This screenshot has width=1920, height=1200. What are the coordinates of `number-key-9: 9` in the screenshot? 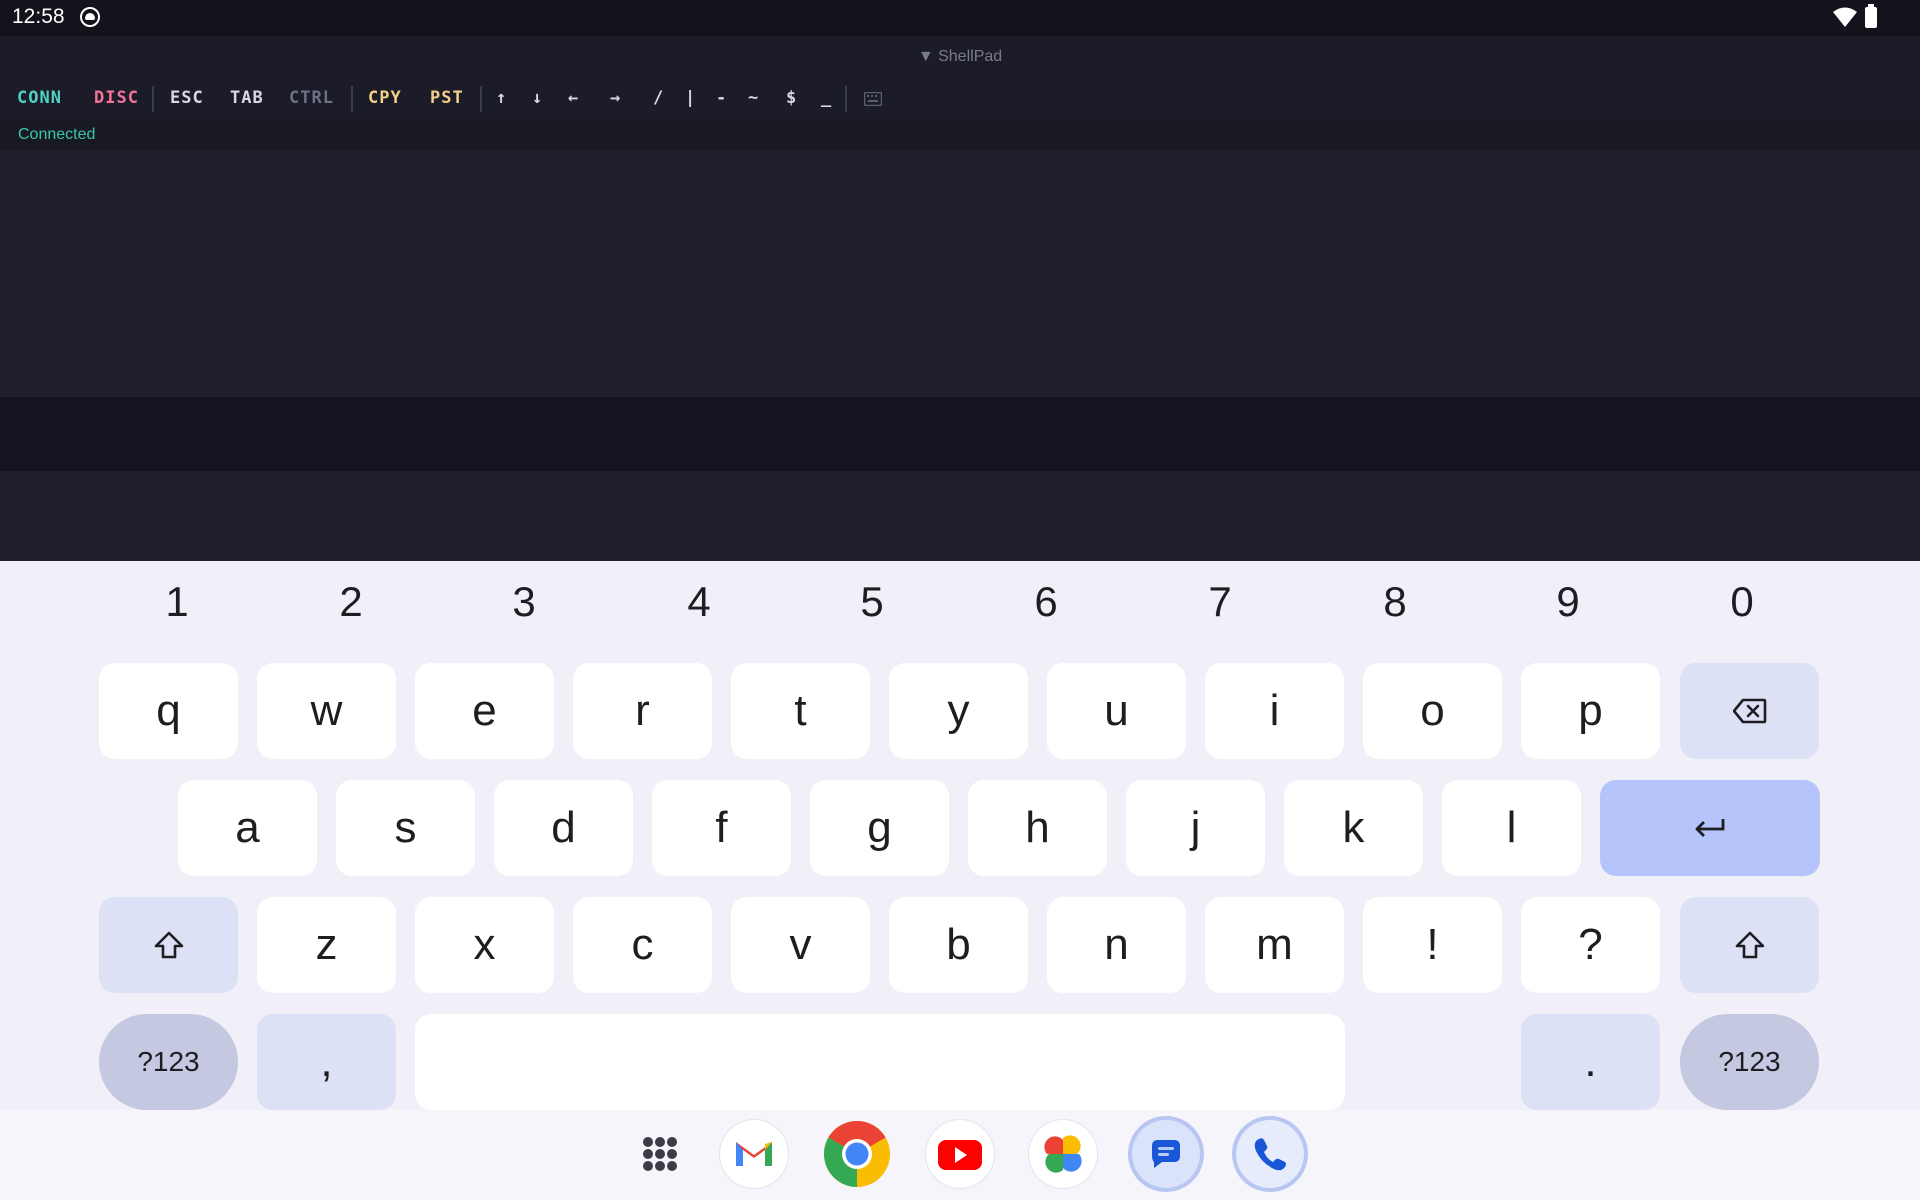 It's located at (1568, 602).